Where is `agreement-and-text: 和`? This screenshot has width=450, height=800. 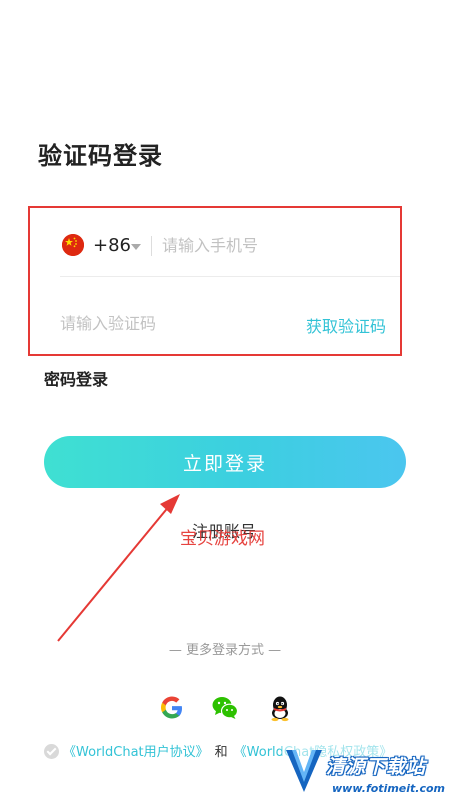
agreement-and-text: 和 is located at coordinates (221, 752).